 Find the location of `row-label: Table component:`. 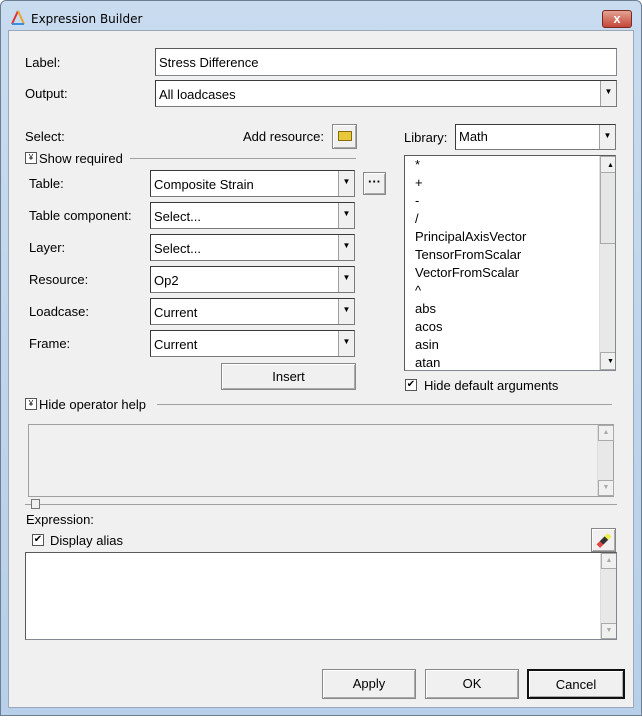

row-label: Table component: is located at coordinates (80, 215).